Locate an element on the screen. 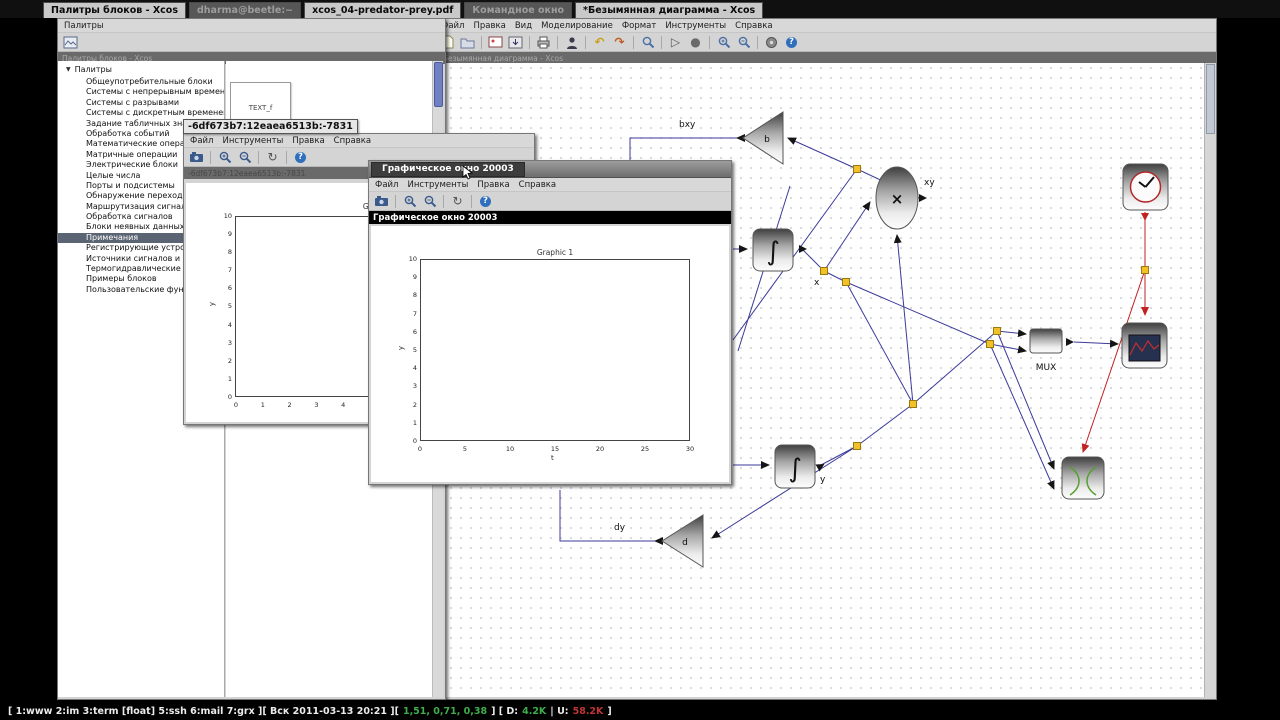 Image resolution: width=1280 pixels, height=720 pixels. menu-item: Вид is located at coordinates (523, 26).